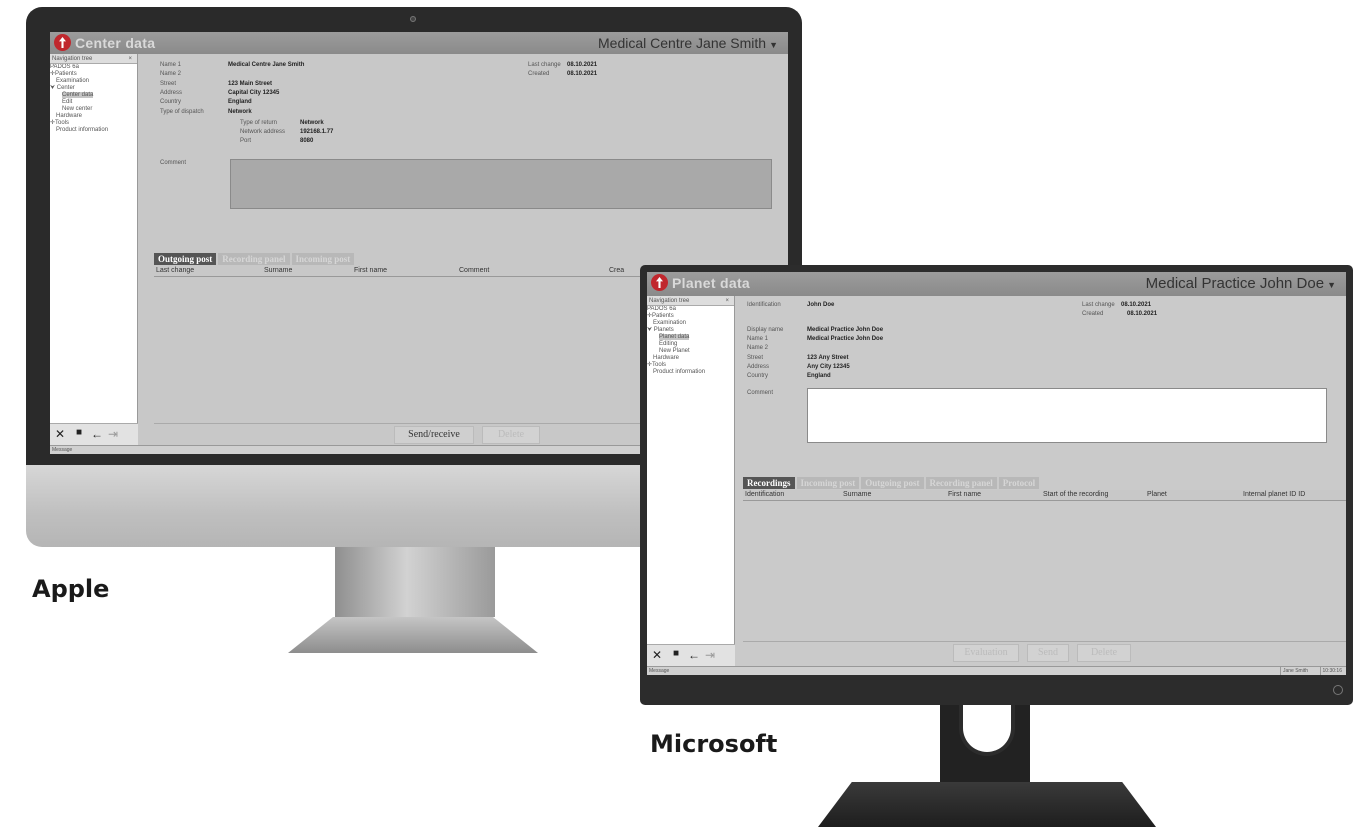 Image resolution: width=1363 pixels, height=827 pixels. Describe the element at coordinates (182, 112) in the screenshot. I see `dispatch-label: Type of dispatch` at that location.